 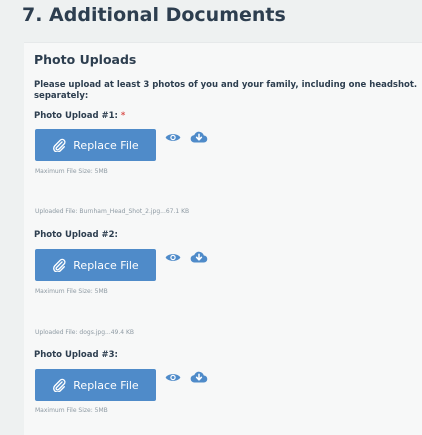 I want to click on photo-upload-3-label: Photo Upload #3:, so click(x=76, y=355).